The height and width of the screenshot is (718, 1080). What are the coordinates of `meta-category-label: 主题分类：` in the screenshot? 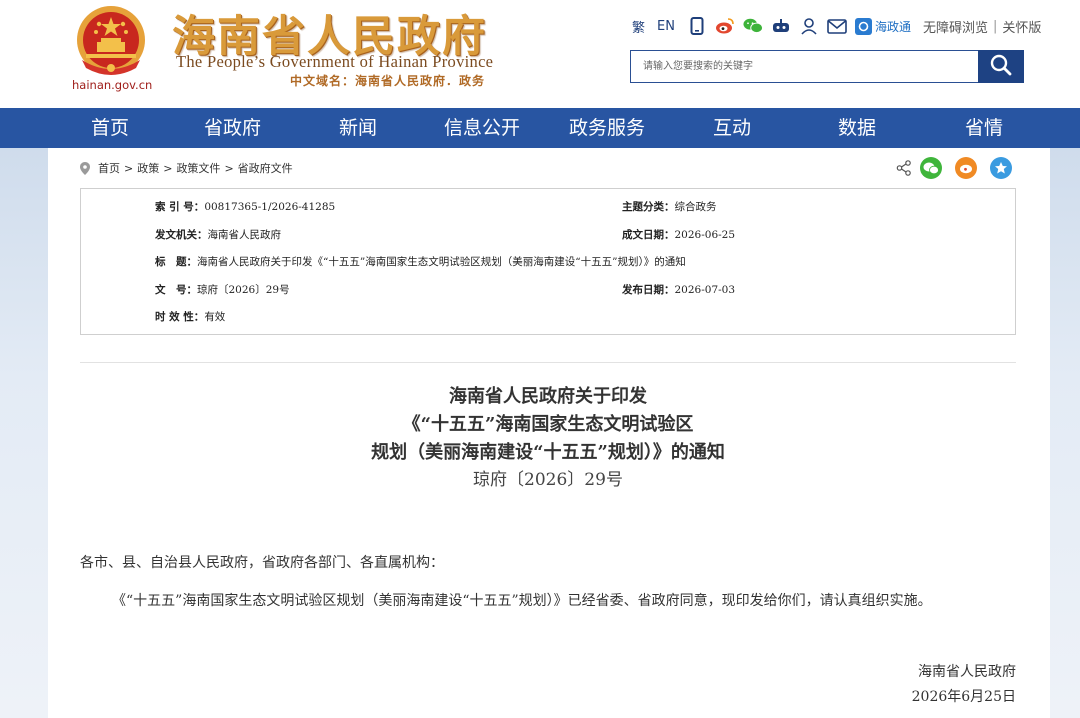 It's located at (648, 207).